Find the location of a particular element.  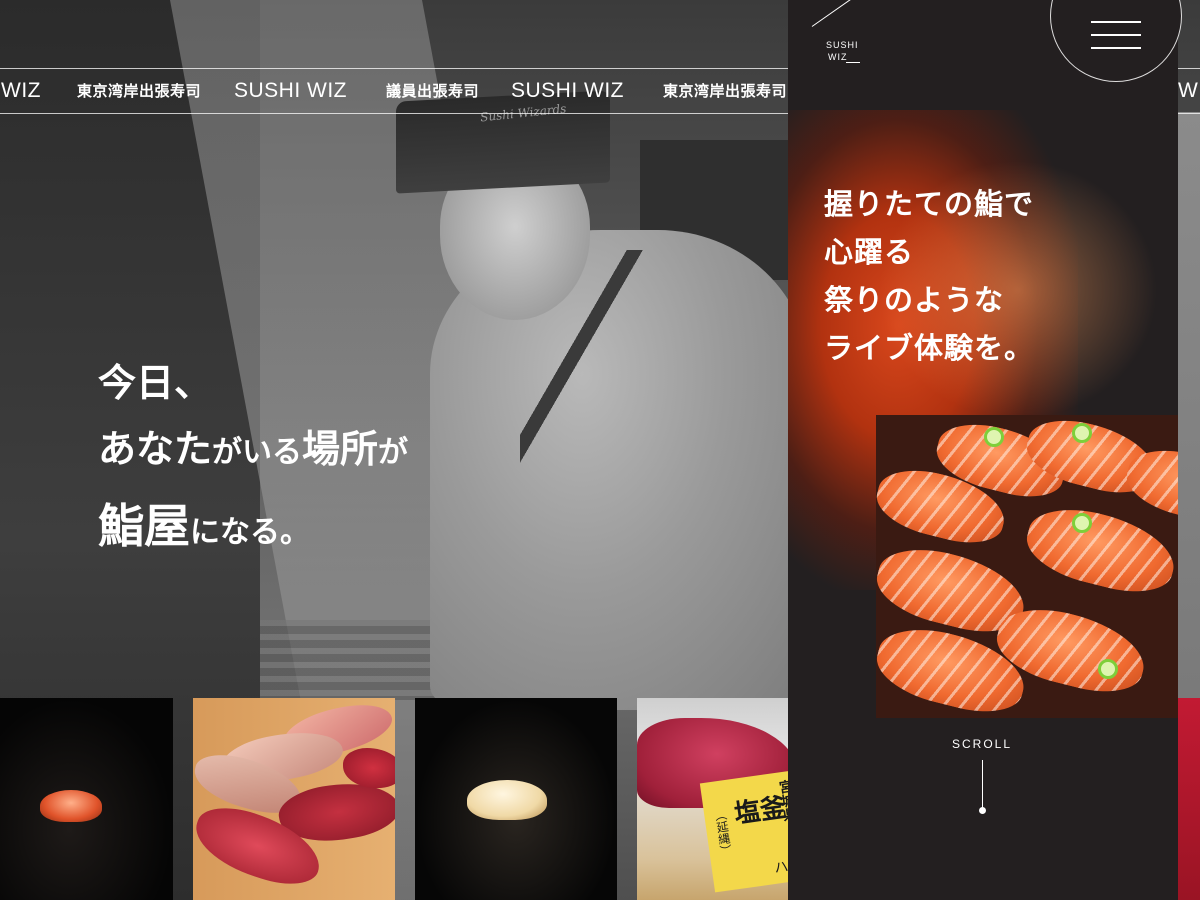

gallery-photo-partial is located at coordinates (1189, 799).